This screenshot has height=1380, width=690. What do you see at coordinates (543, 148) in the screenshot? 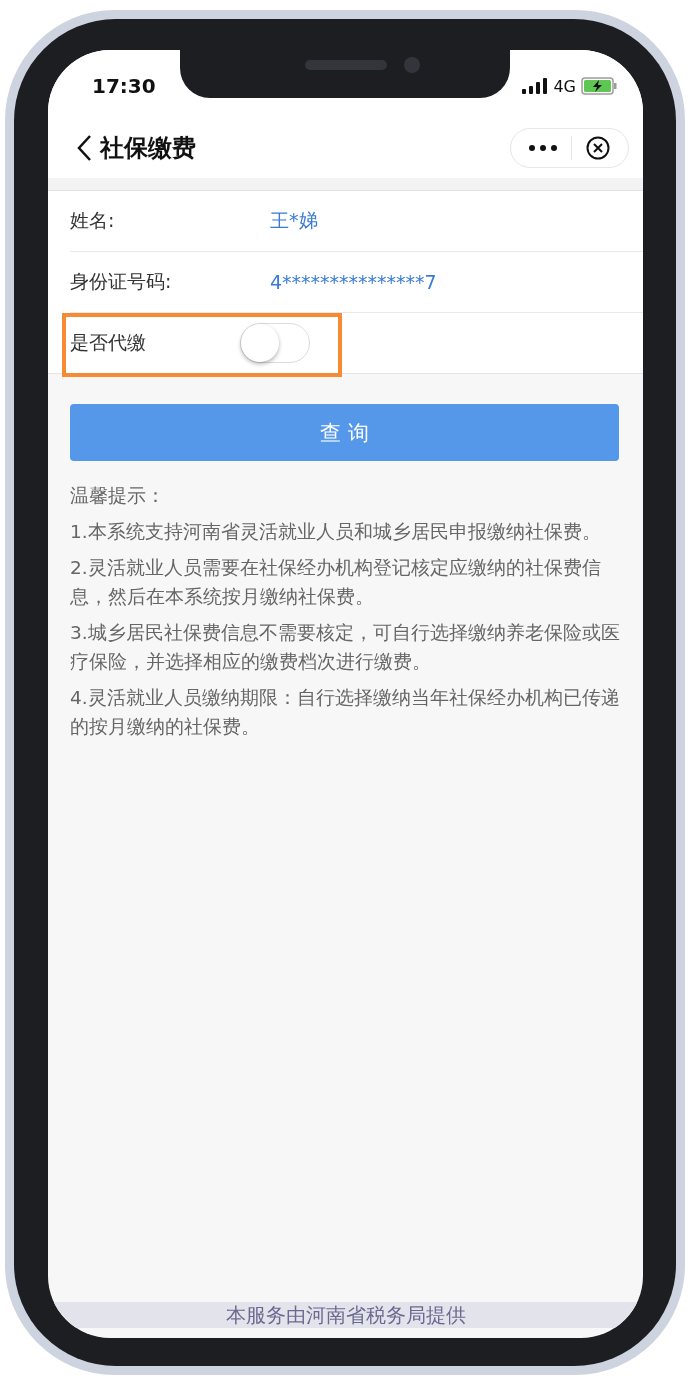
I see `more-icon` at bounding box center [543, 148].